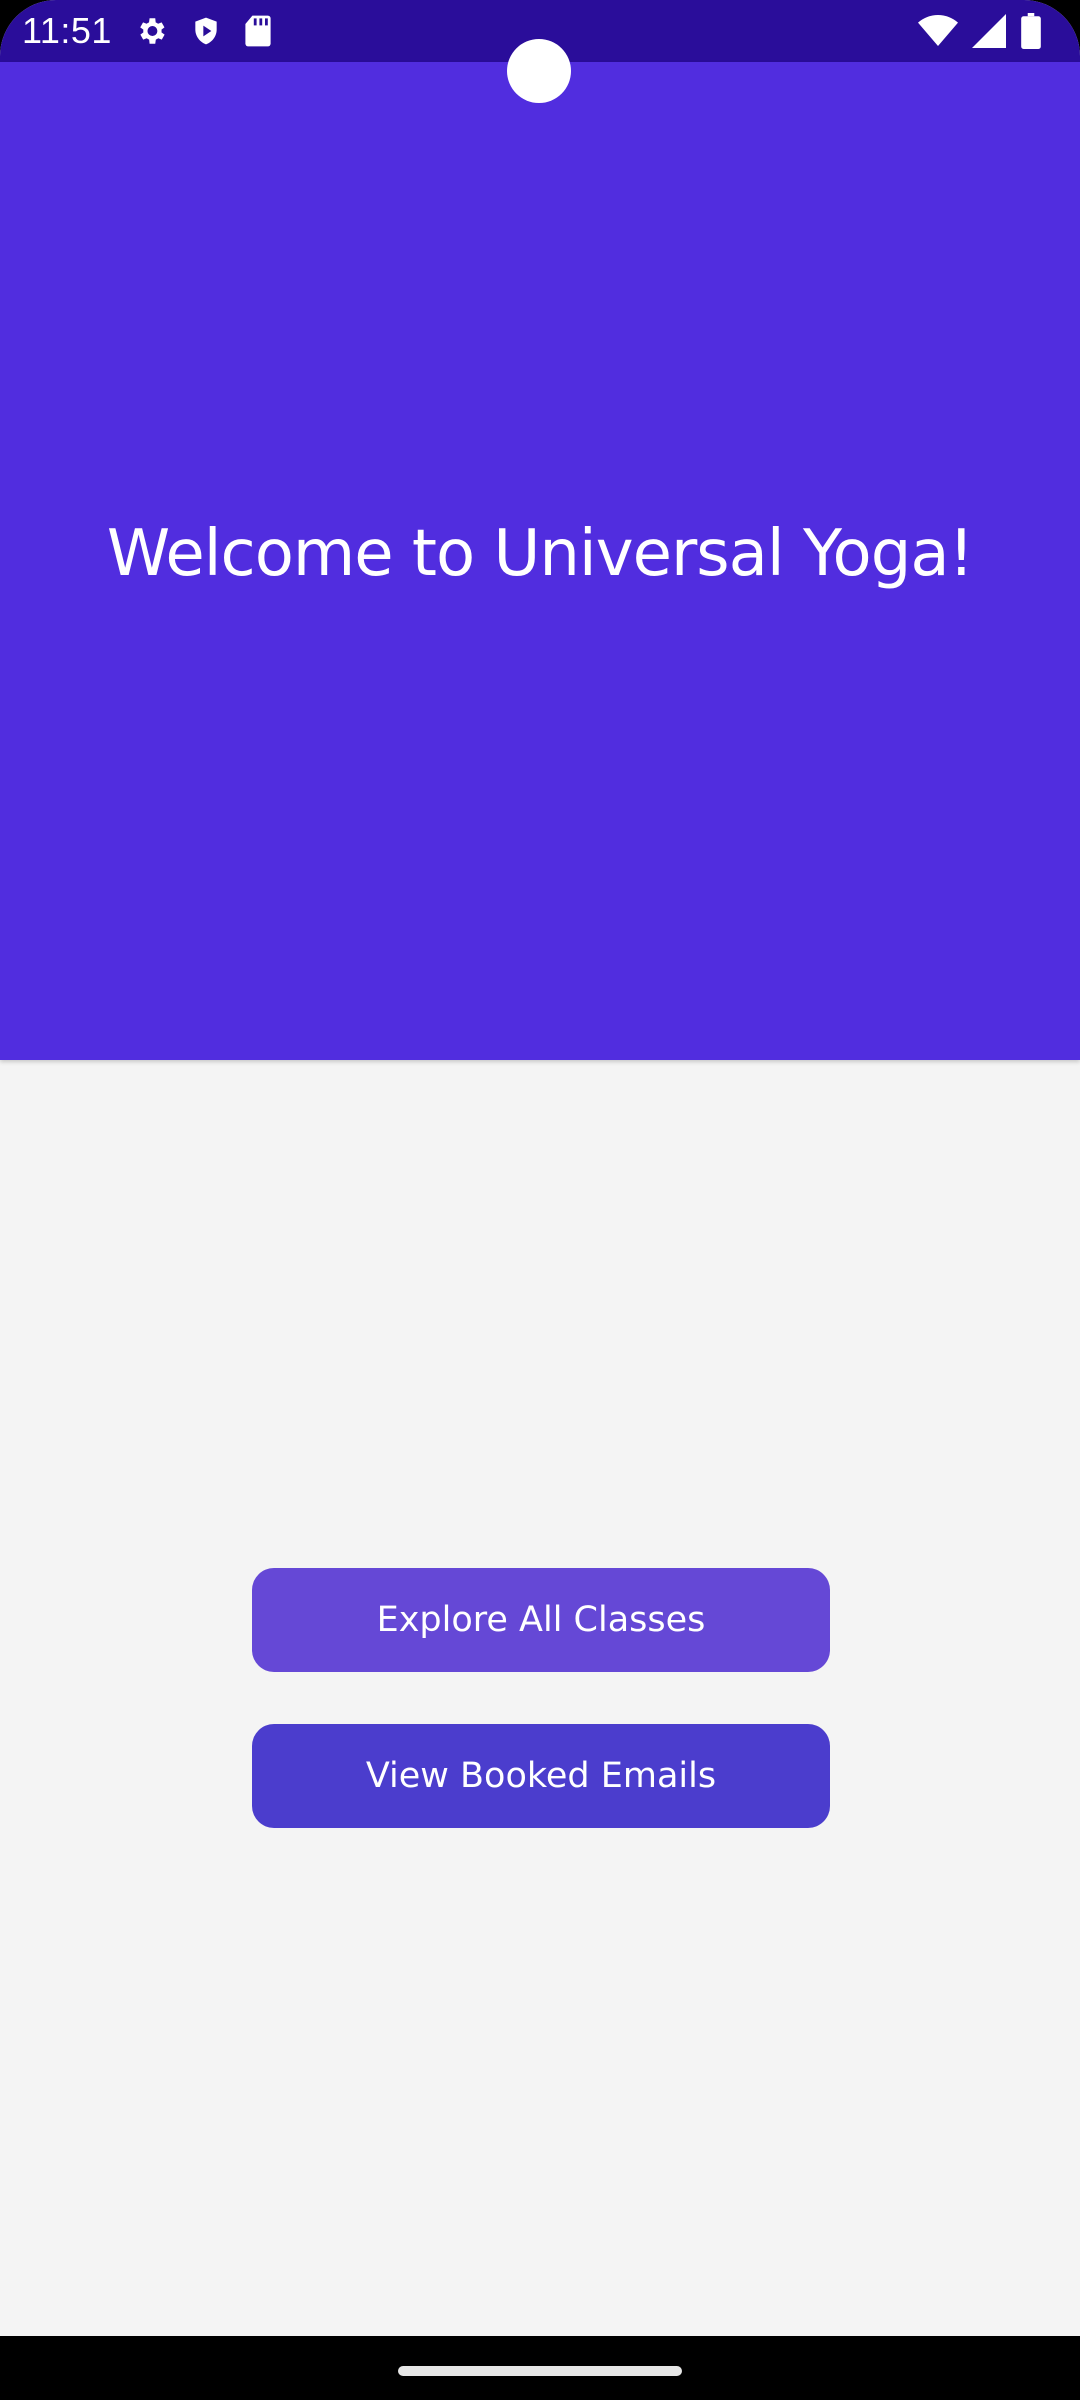 Image resolution: width=1080 pixels, height=2400 pixels. What do you see at coordinates (541, 1776) in the screenshot?
I see `view-booked-emails-button: View Booked Emails` at bounding box center [541, 1776].